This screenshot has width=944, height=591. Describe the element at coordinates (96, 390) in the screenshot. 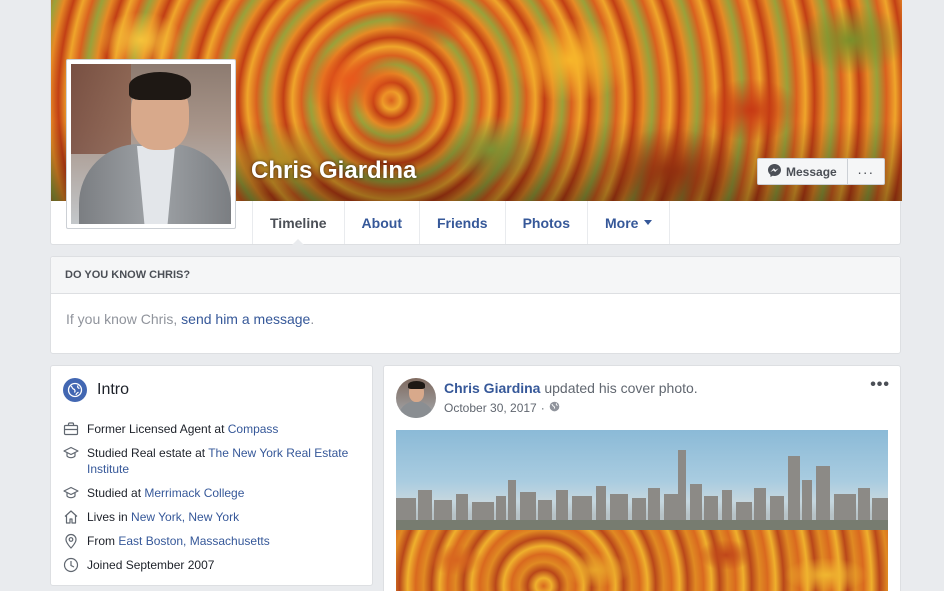

I see `intro-header: Intro` at that location.